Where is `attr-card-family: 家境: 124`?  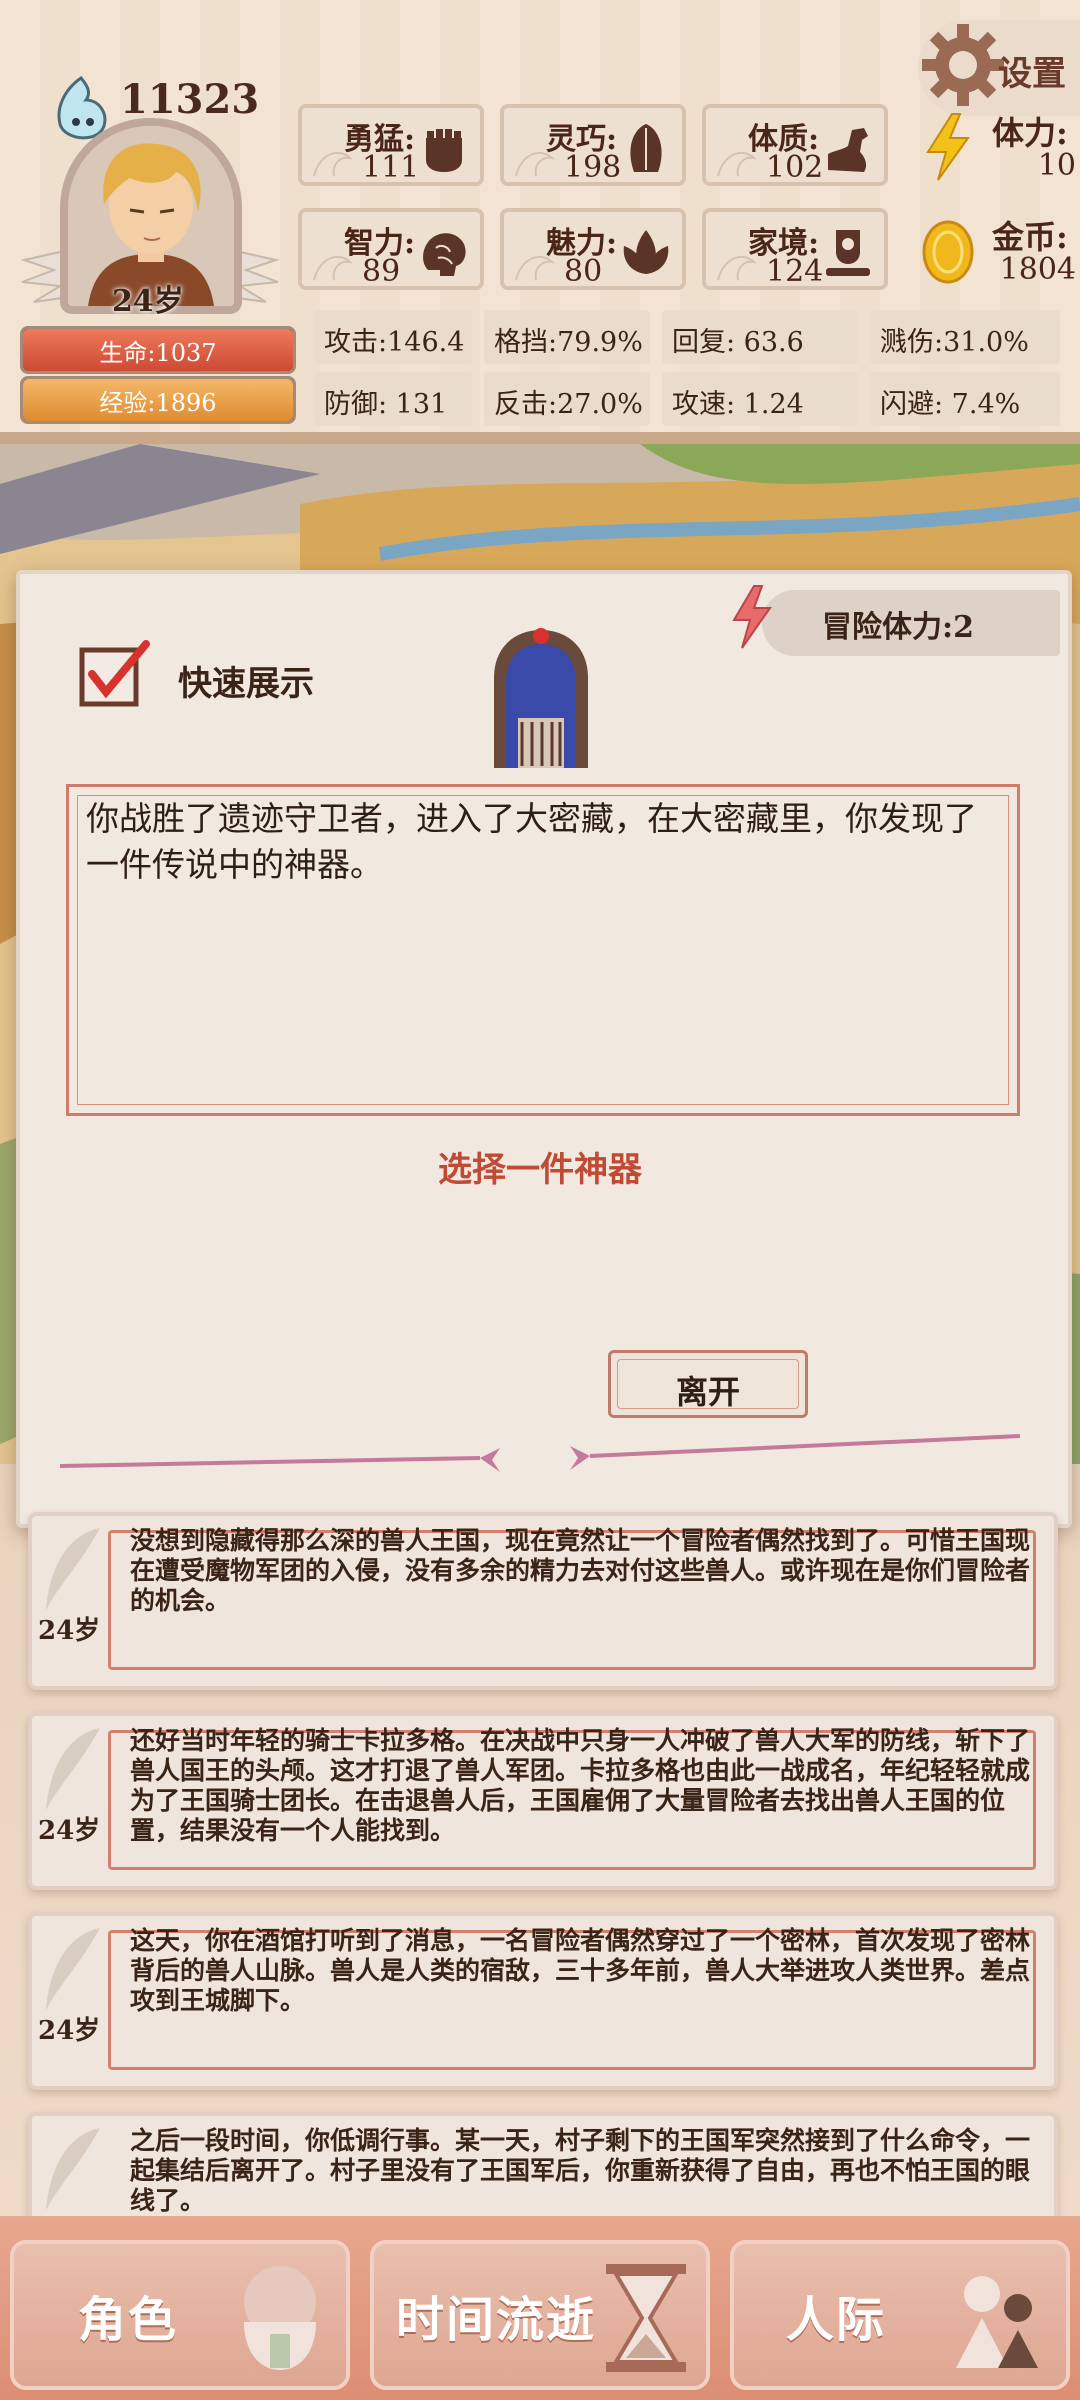 attr-card-family: 家境: 124 is located at coordinates (795, 249).